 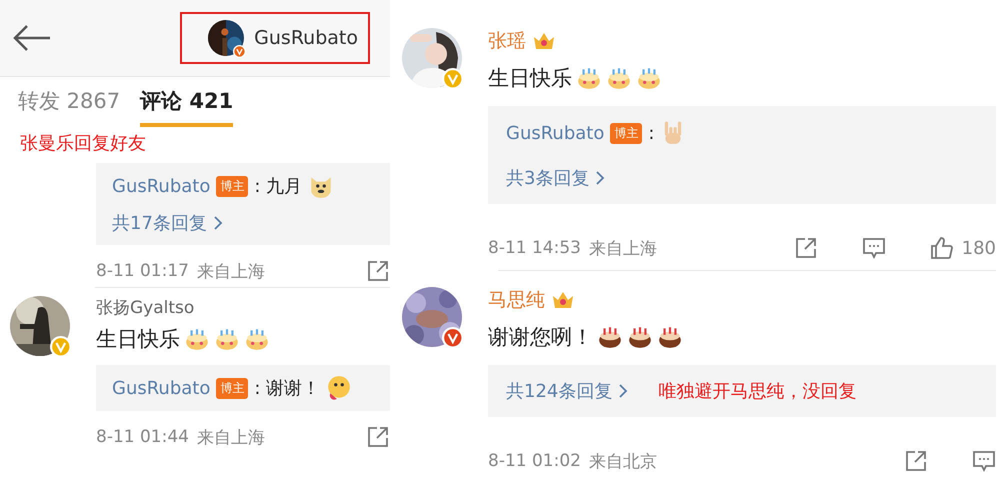 I want to click on comment-time: 8-11 01:44, so click(x=142, y=437).